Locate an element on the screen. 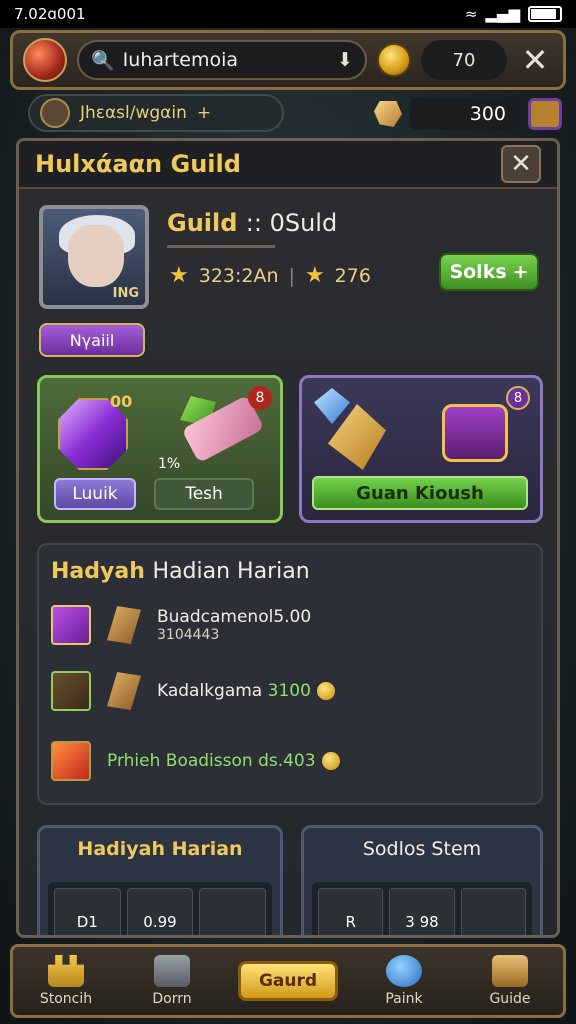  item-slot: D1 is located at coordinates (87, 911).